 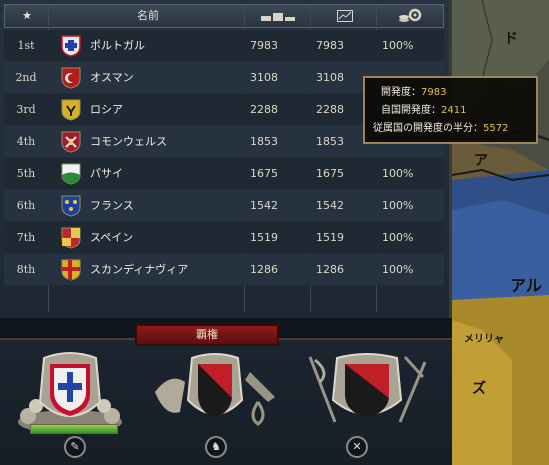 I want to click on naval-hegemony-crest, so click(x=367, y=392).